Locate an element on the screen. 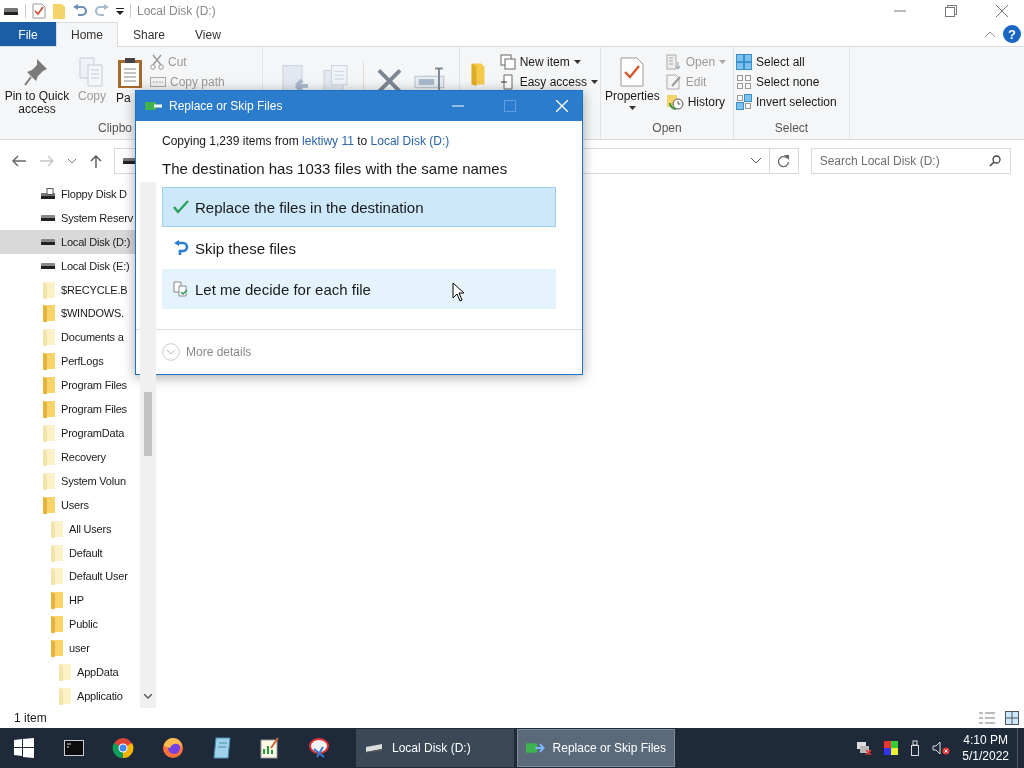 The height and width of the screenshot is (768, 1024). window-title: Local Disk (D:) is located at coordinates (176, 11).